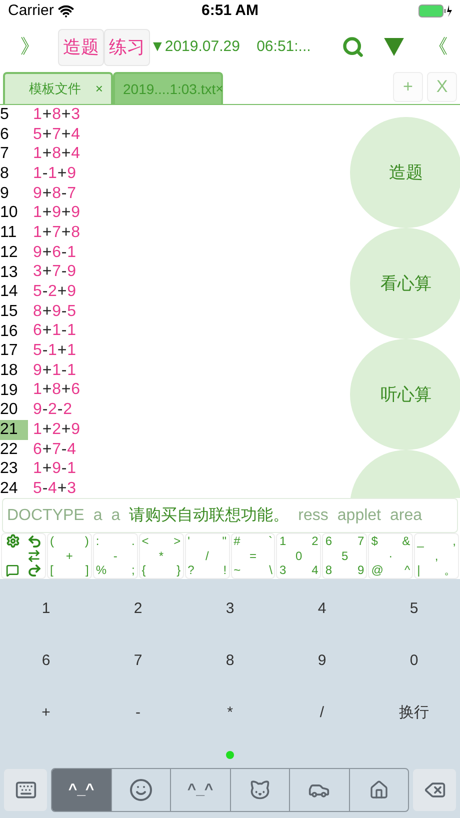 This screenshot has height=818, width=460. Describe the element at coordinates (209, 516) in the screenshot. I see `purchase-notice: 请购买自动联想功能。` at that location.